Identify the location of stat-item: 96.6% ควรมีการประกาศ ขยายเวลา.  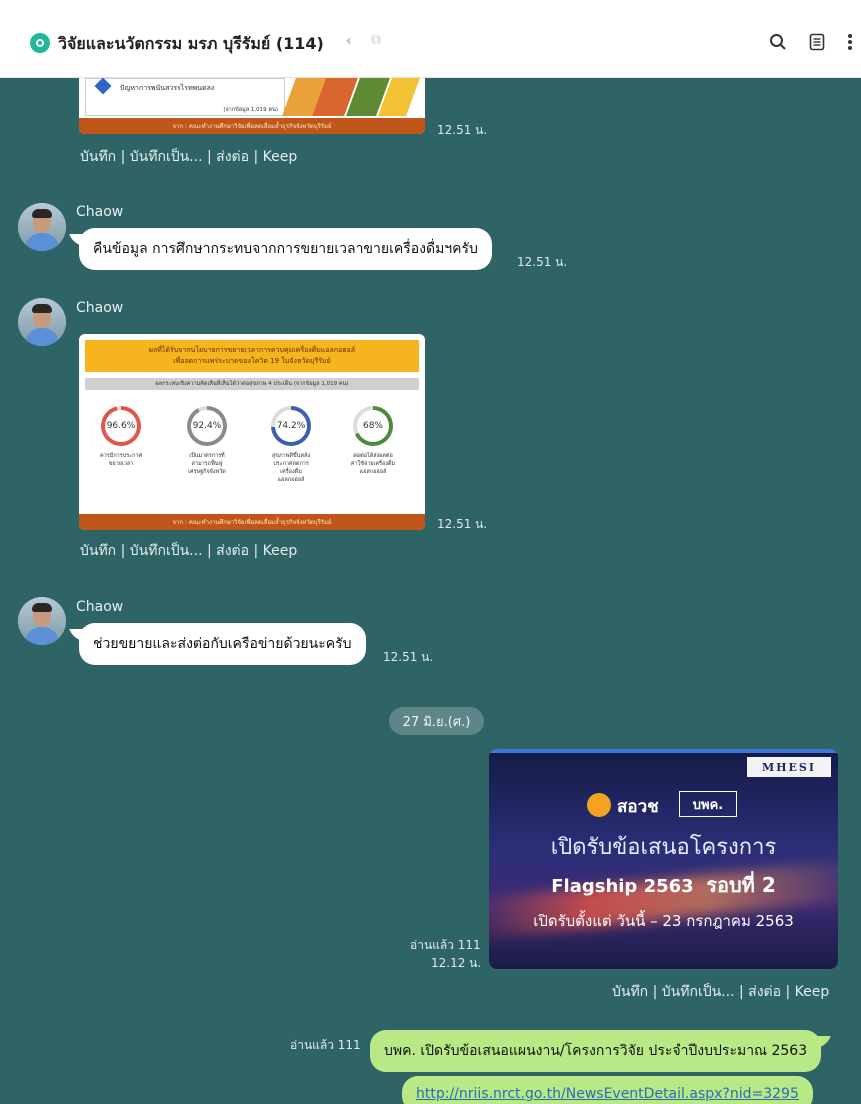
(121, 437).